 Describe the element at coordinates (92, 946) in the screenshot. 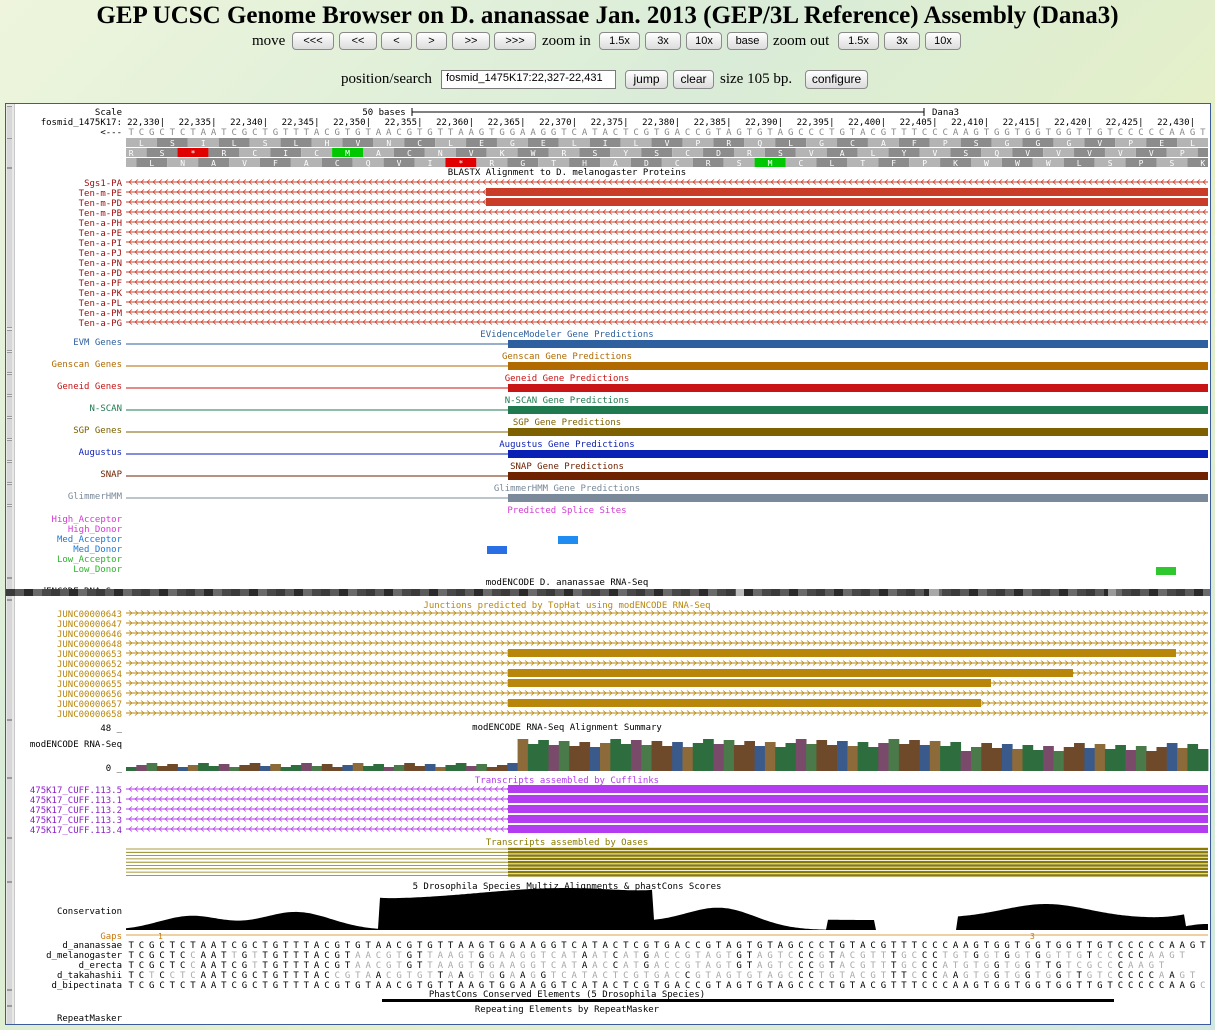

I see `species-label: d_ananassae` at that location.